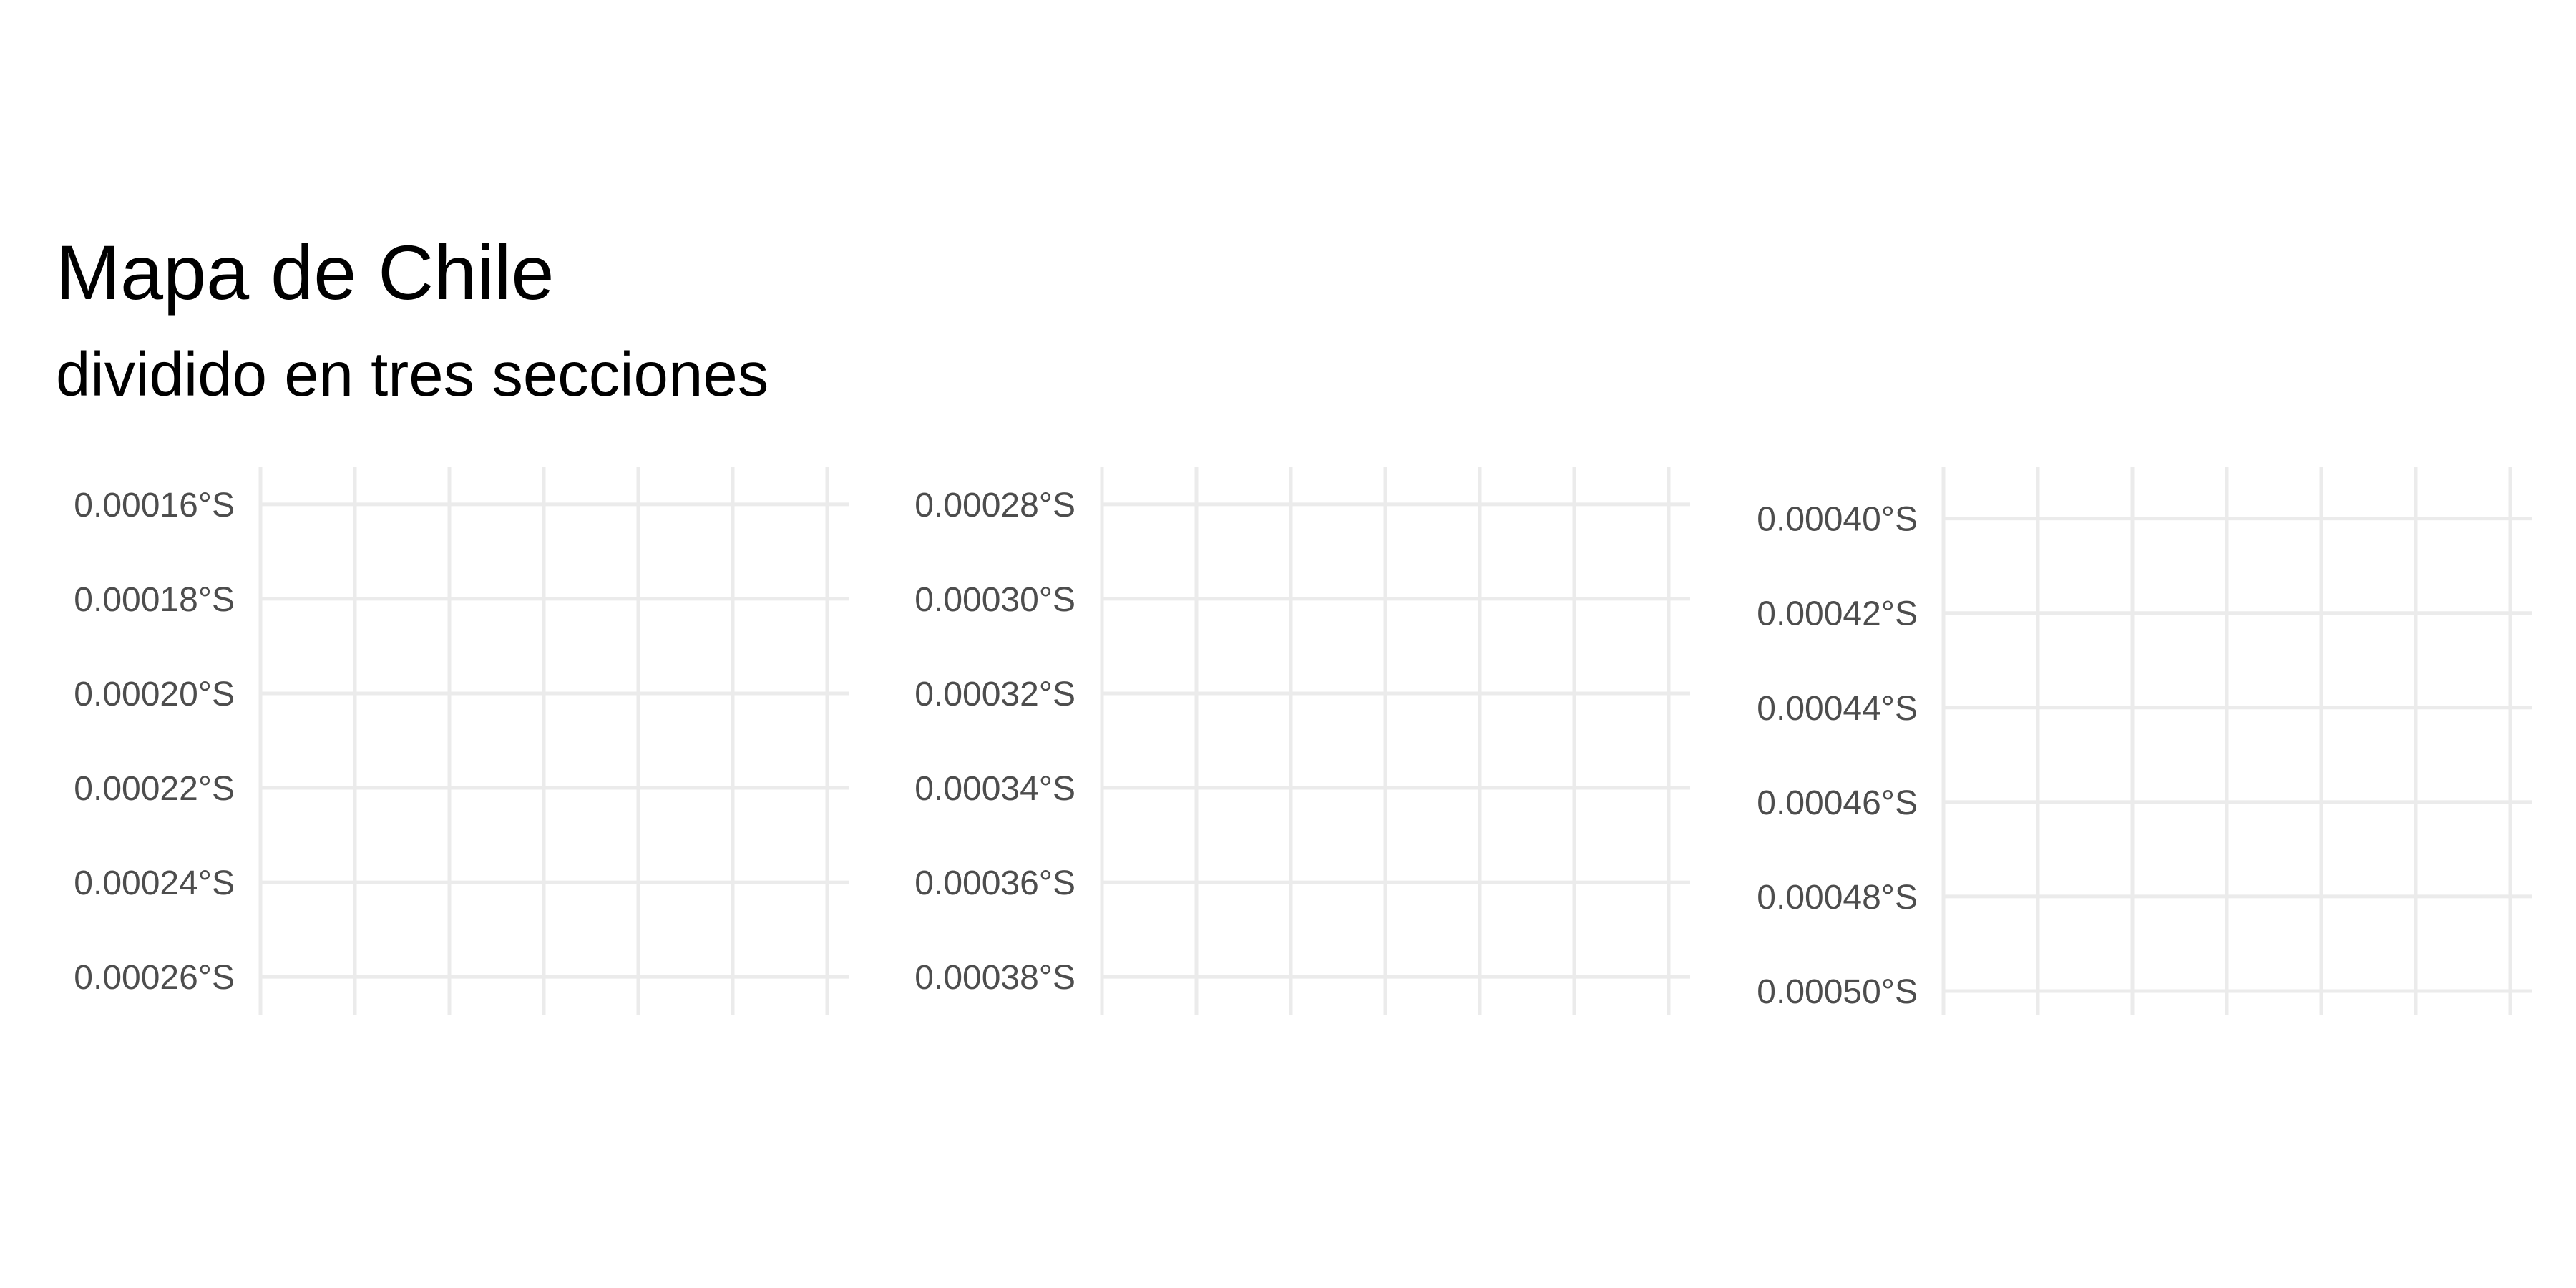 The height and width of the screenshot is (1288, 2576). Describe the element at coordinates (994, 978) in the screenshot. I see `y-tick-label: 0.00038°S` at that location.